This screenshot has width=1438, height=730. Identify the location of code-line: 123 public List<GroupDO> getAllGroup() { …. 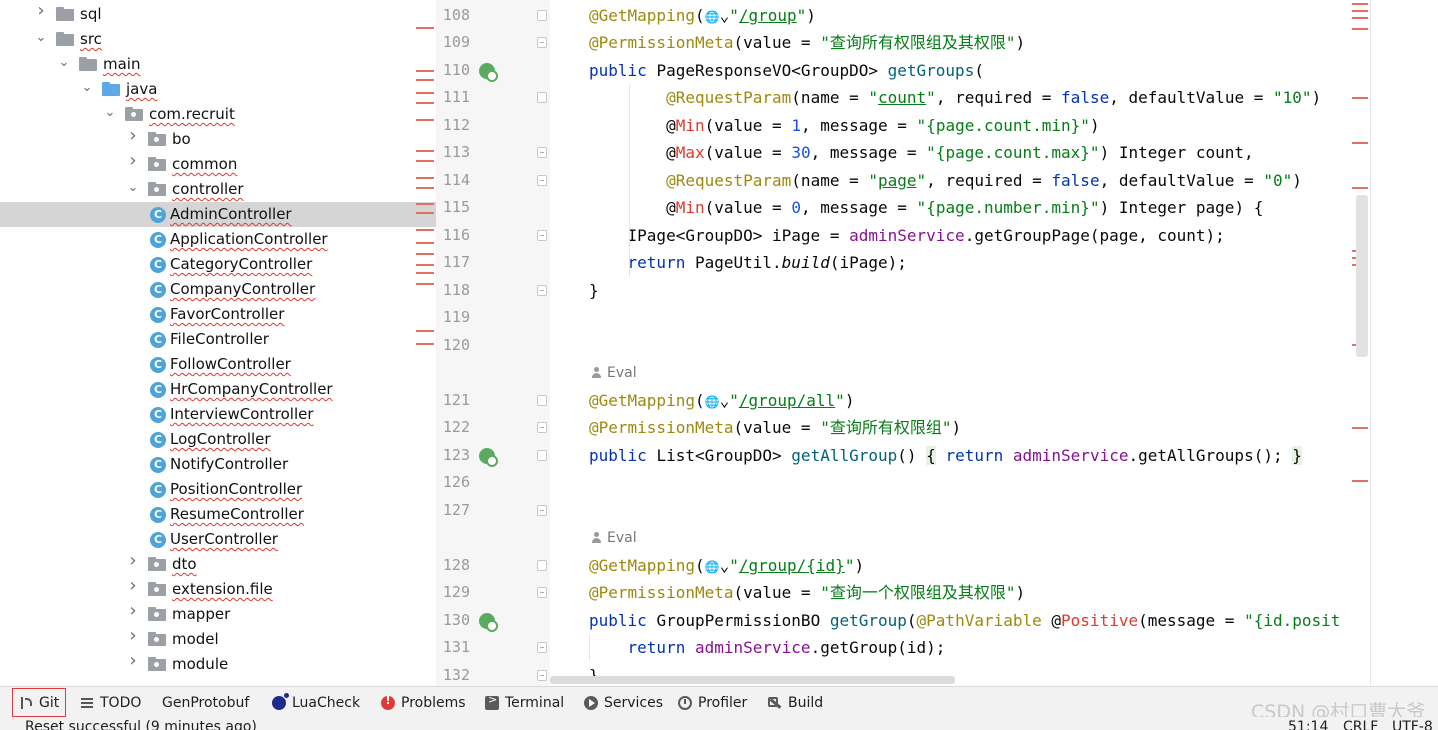
(903, 455).